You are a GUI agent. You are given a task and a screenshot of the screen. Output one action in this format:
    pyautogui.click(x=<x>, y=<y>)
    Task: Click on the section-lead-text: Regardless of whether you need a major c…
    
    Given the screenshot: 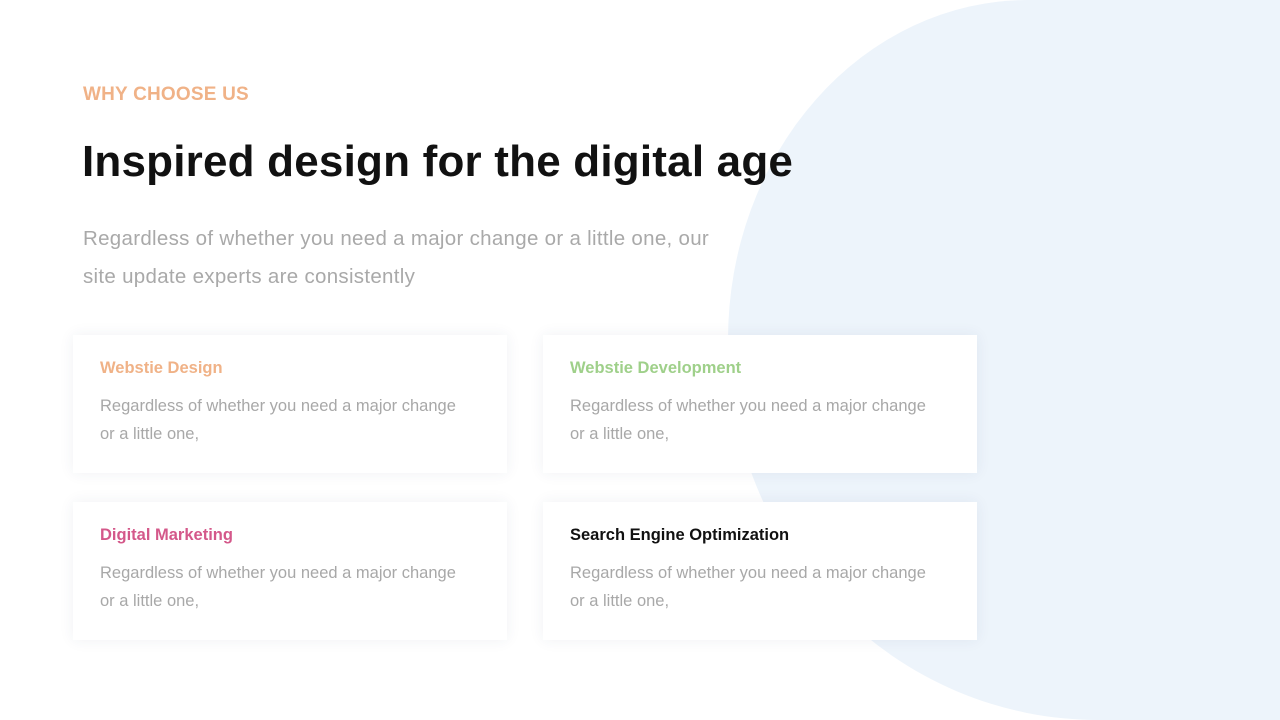 What is the action you would take?
    pyautogui.click(x=396, y=257)
    